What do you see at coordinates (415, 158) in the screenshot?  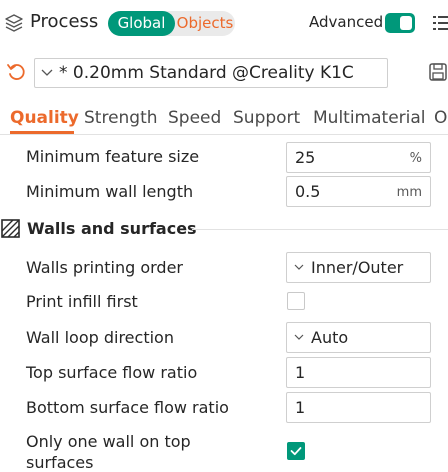 I see `min-feature-size-unit: %` at bounding box center [415, 158].